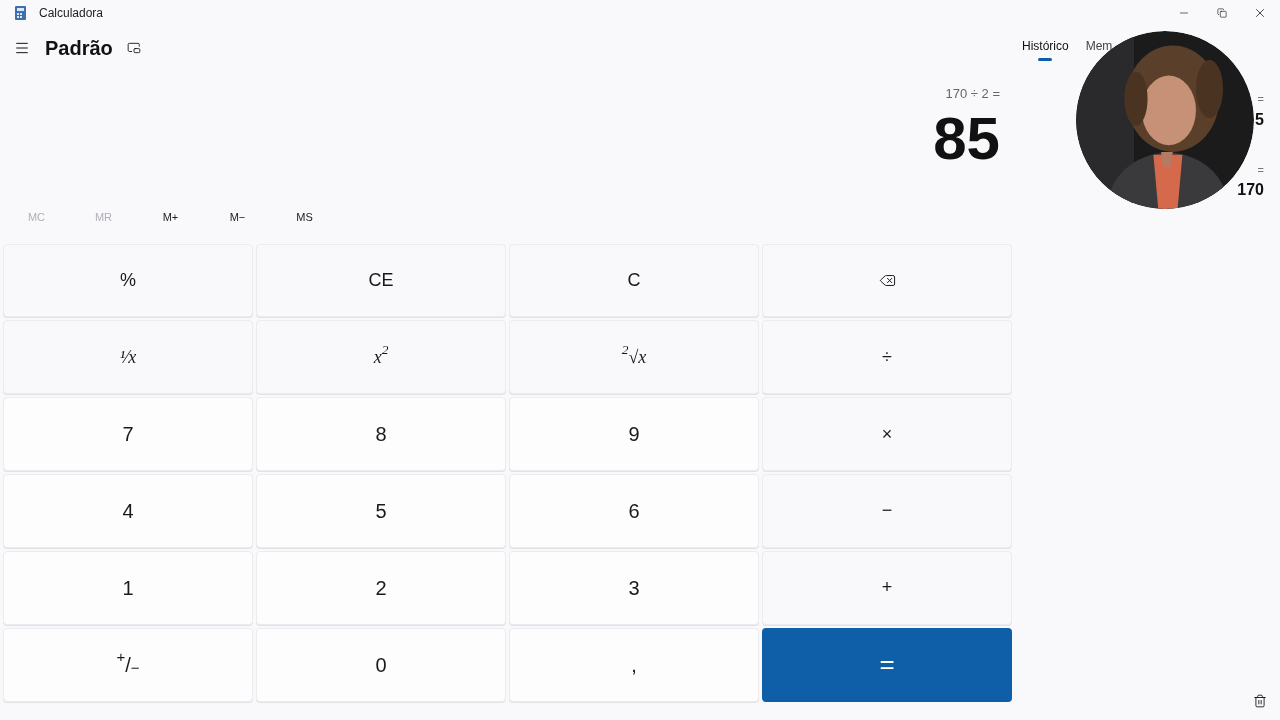  What do you see at coordinates (170, 217) in the screenshot?
I see `memory-button: M+` at bounding box center [170, 217].